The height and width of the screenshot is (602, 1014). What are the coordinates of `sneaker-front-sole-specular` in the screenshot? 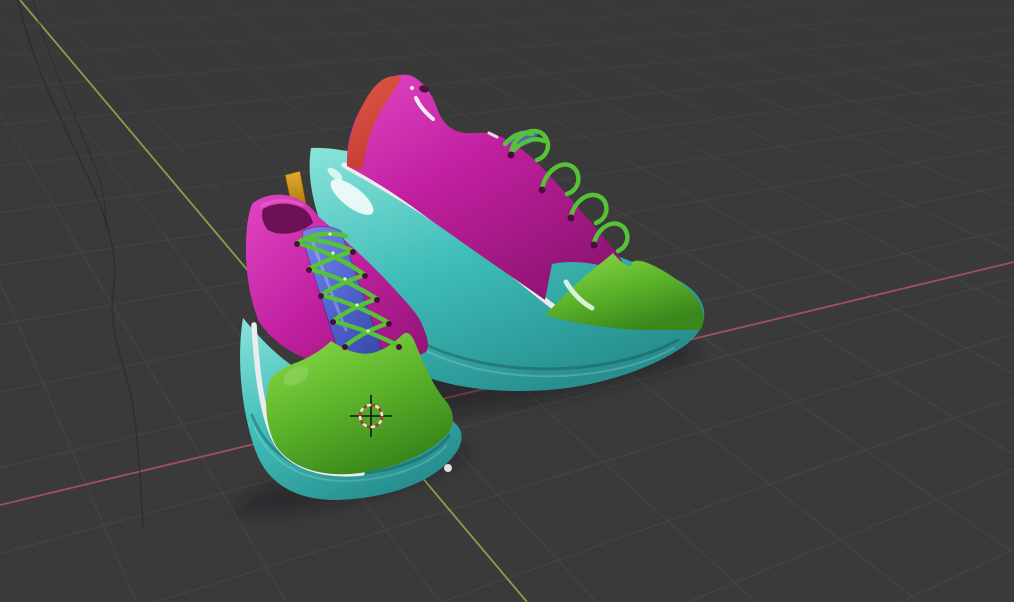 It's located at (448, 468).